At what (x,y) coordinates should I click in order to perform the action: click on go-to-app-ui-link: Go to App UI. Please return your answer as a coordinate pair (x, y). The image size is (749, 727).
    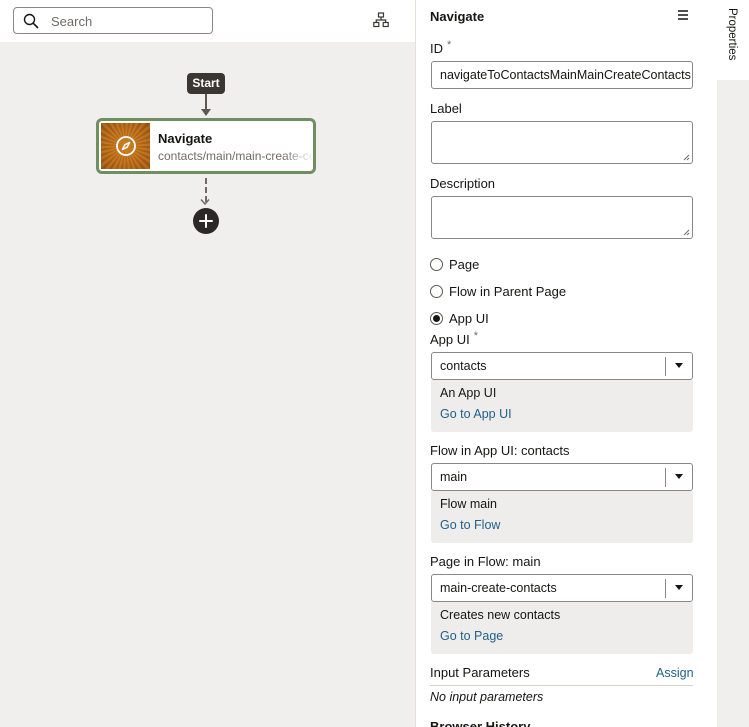
    Looking at the image, I should click on (476, 414).